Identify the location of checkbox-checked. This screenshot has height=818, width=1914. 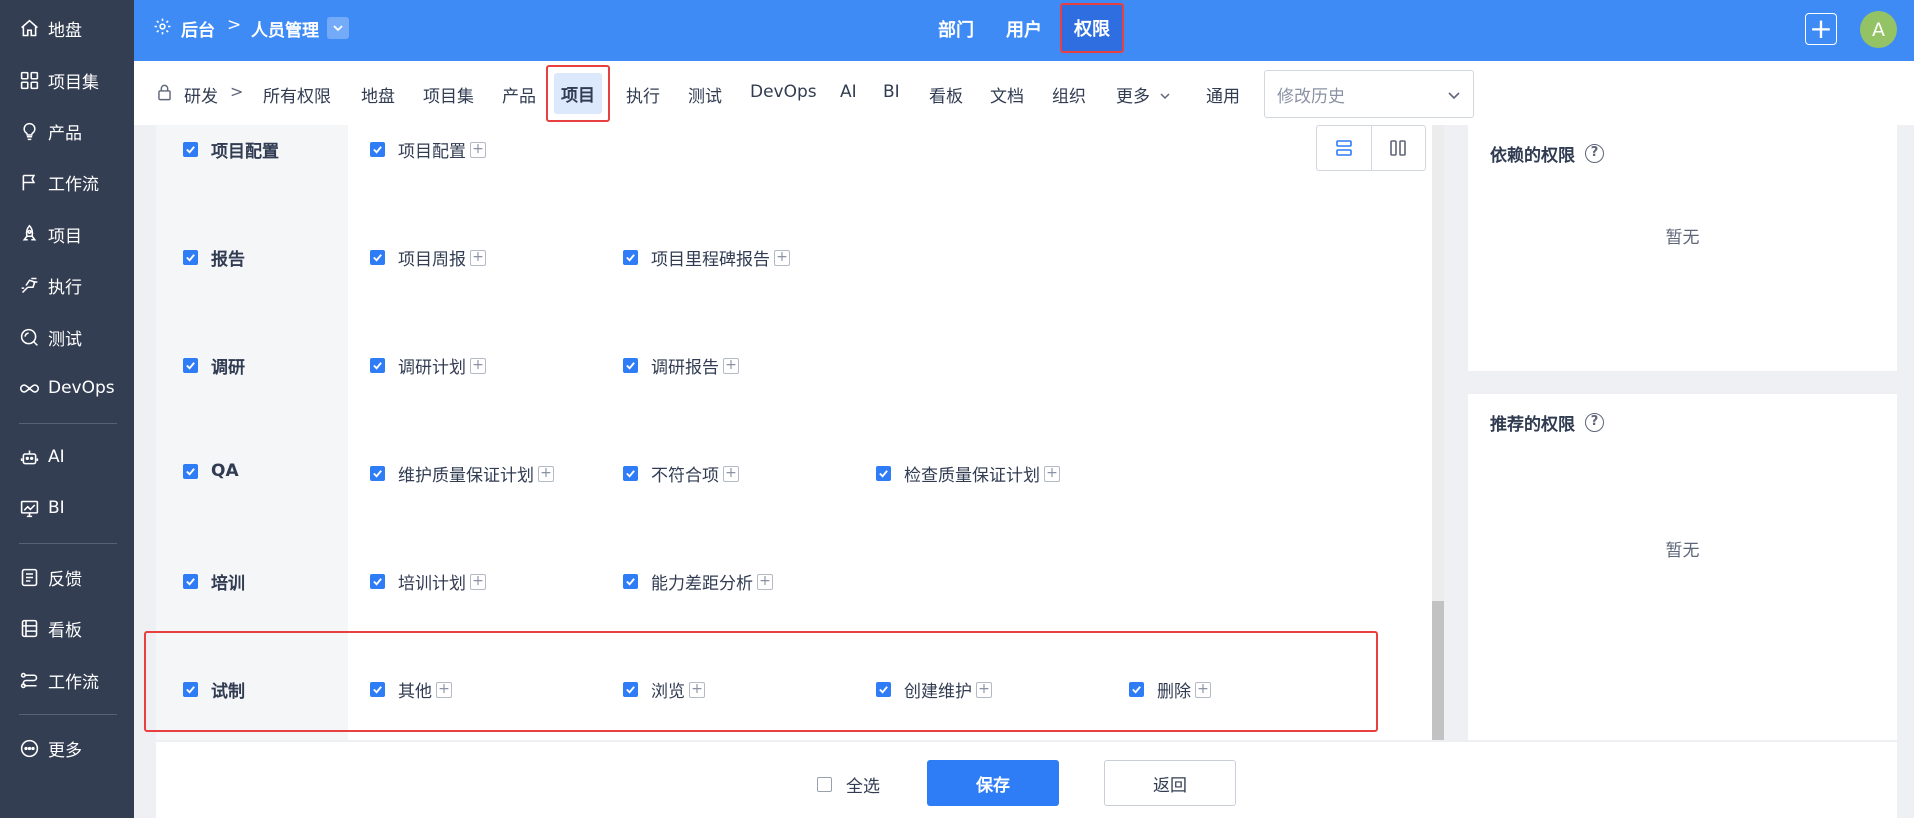
(190, 365).